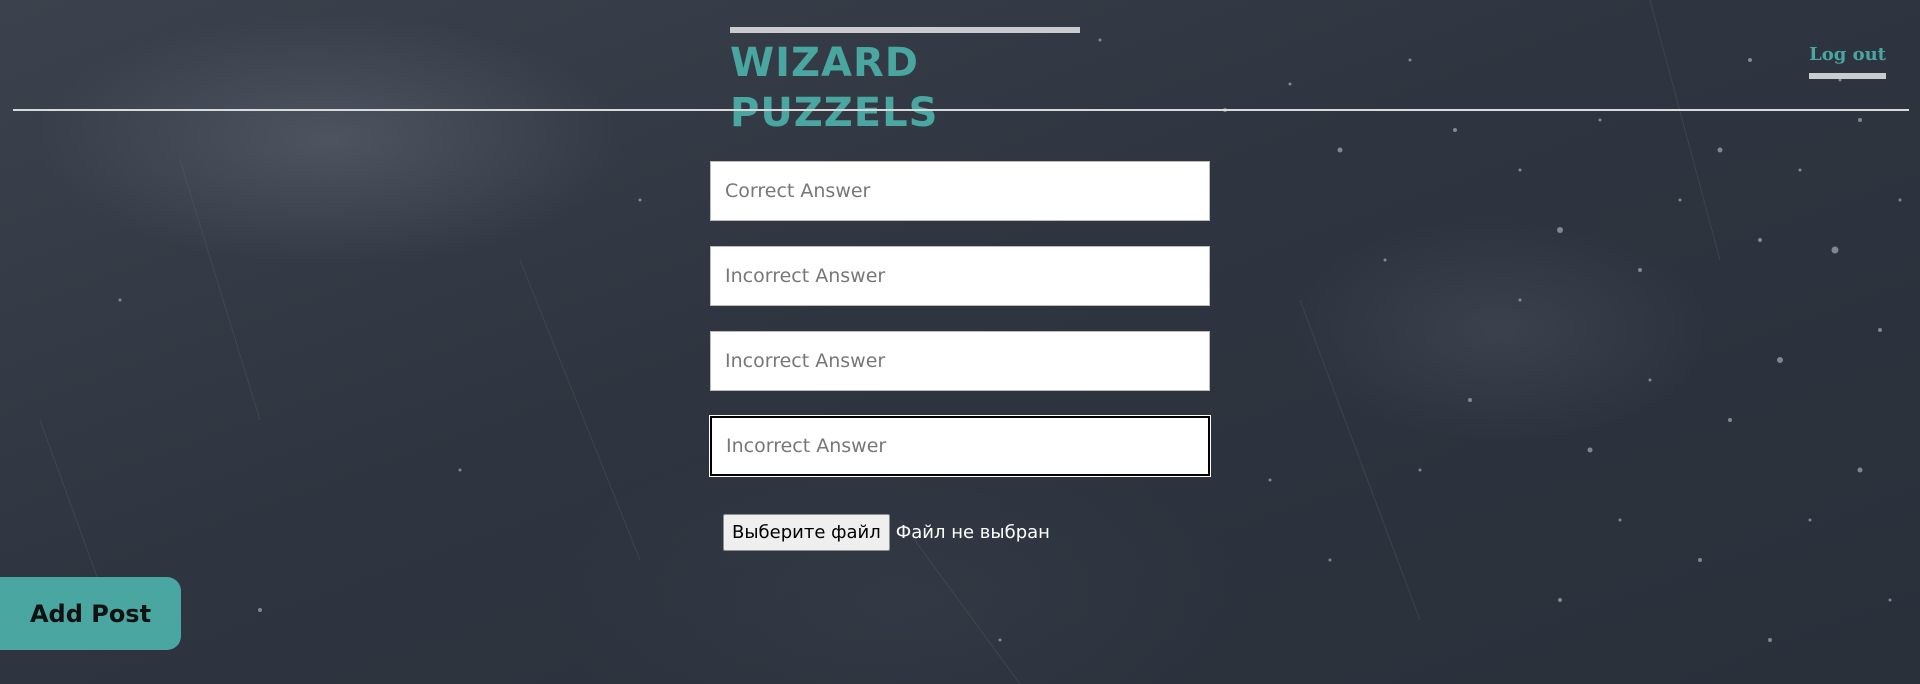  I want to click on site-title: WIZARD PUZZELS, so click(834, 88).